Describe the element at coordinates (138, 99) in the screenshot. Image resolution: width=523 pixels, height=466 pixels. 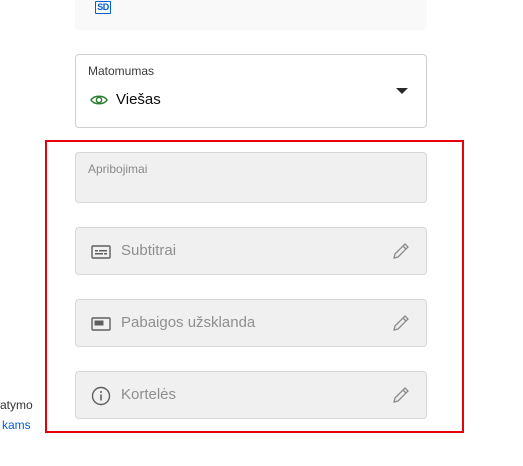
I see `visibility-value: Viešas` at that location.